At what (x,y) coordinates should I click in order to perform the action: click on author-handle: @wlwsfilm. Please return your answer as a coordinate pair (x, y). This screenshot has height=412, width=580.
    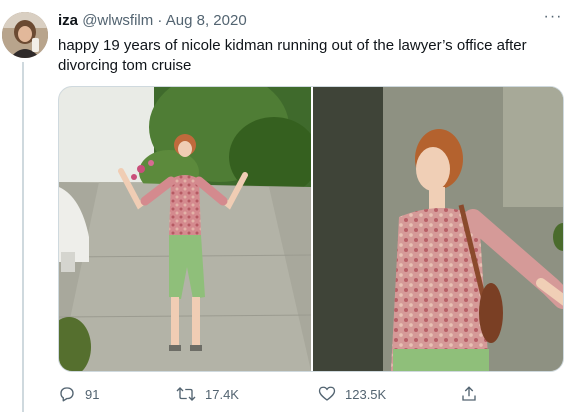
    Looking at the image, I should click on (117, 20).